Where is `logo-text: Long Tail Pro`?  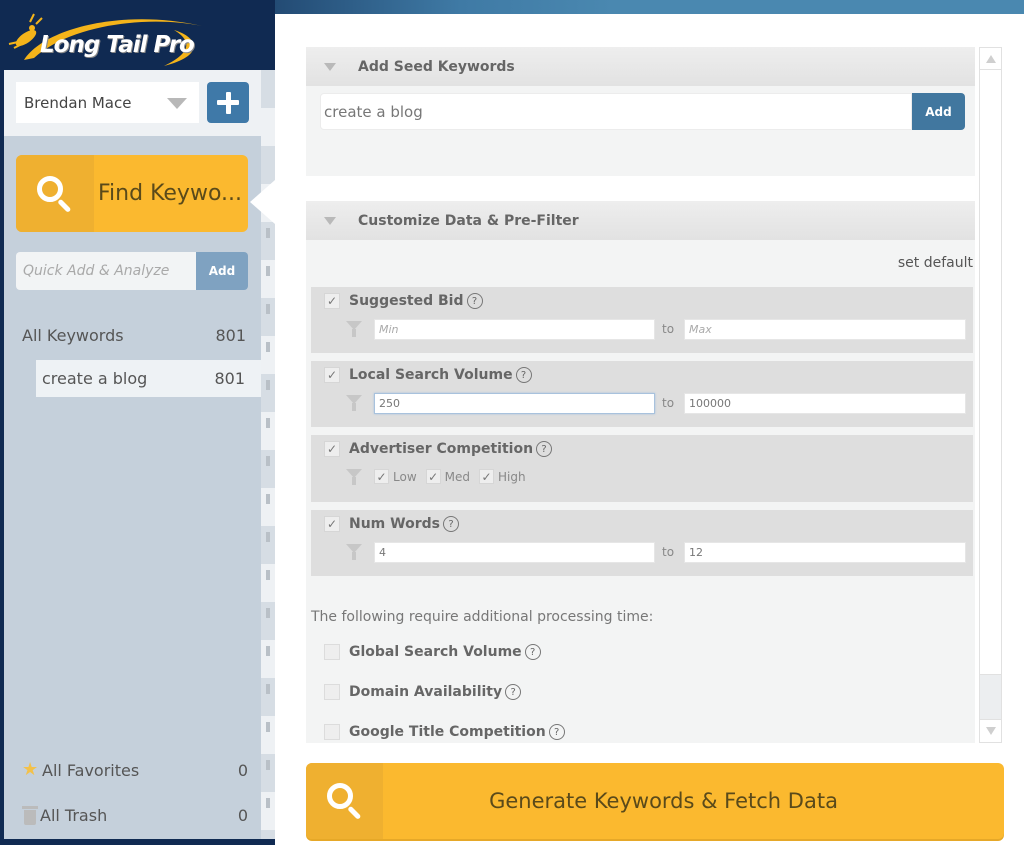 logo-text: Long Tail Pro is located at coordinates (117, 45).